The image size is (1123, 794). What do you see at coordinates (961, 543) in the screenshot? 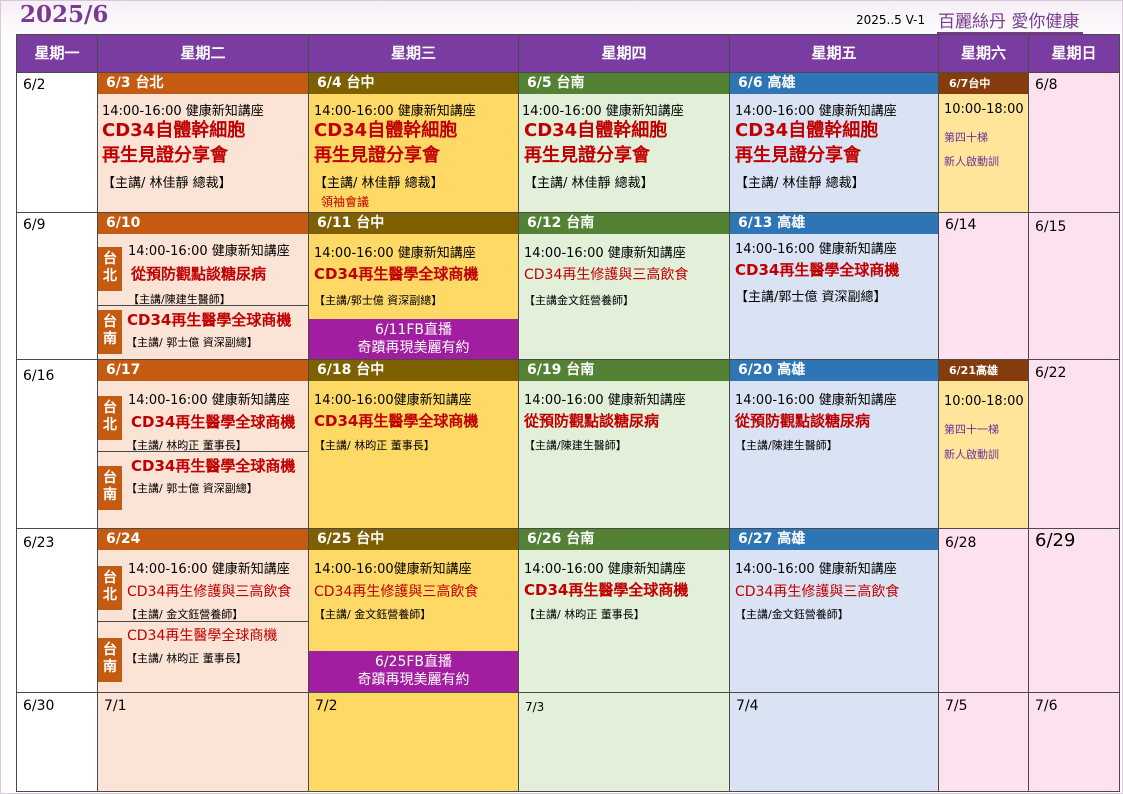
I see `date-label: 6/28` at bounding box center [961, 543].